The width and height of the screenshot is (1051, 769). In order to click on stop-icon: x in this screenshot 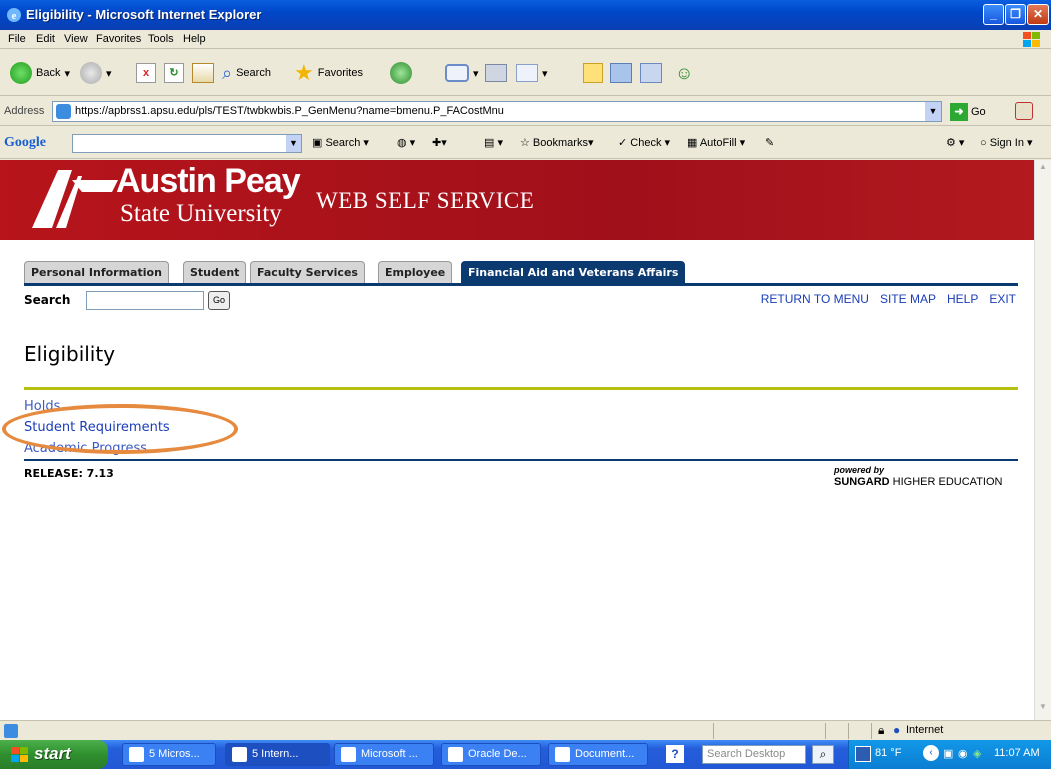, I will do `click(146, 73)`.